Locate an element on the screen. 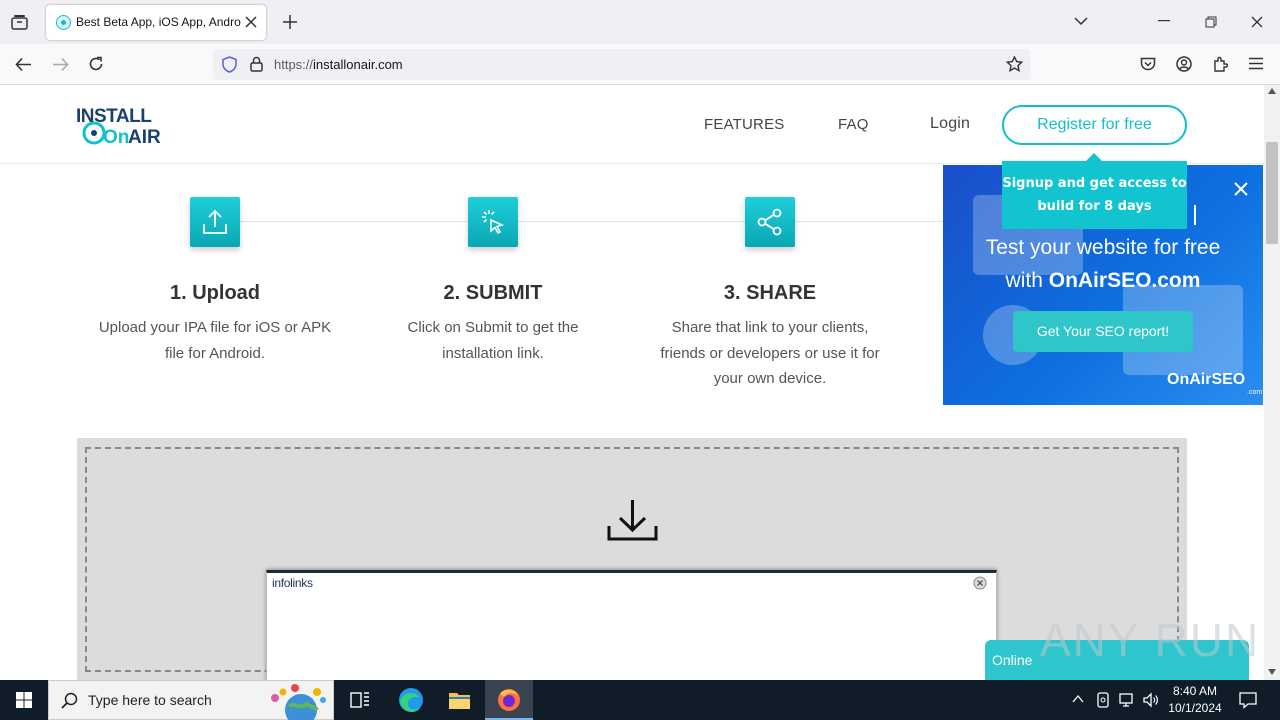 The height and width of the screenshot is (720, 1280). download-icon is located at coordinates (632, 520).